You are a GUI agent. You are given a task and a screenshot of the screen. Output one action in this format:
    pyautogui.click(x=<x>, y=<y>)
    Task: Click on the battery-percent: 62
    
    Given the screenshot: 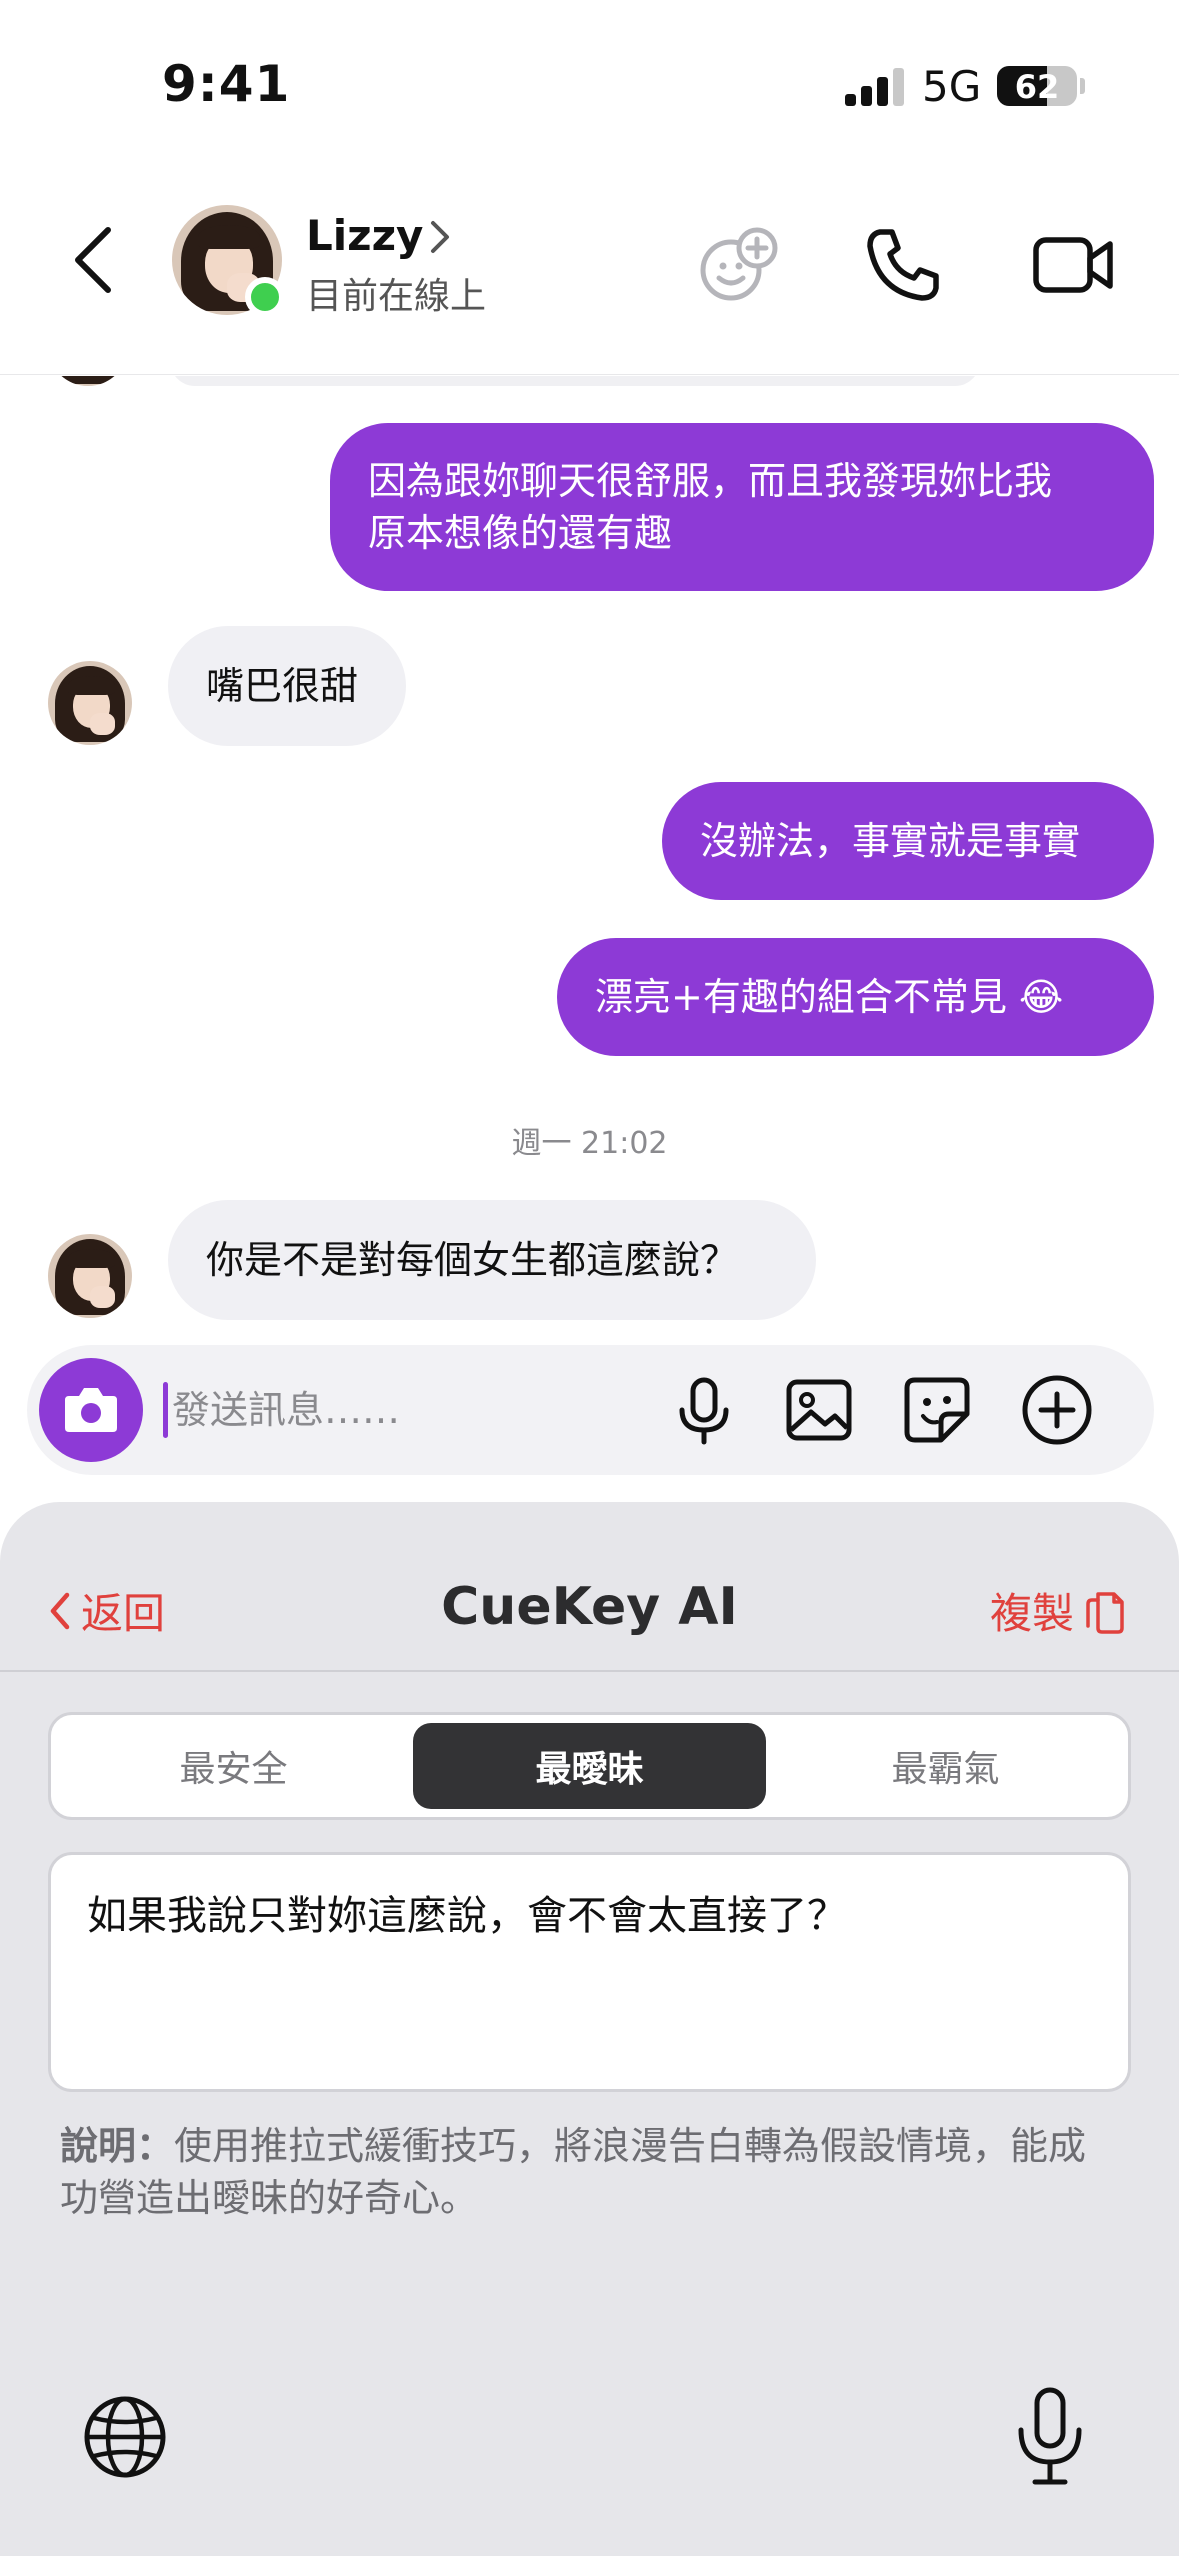 What is the action you would take?
    pyautogui.click(x=1037, y=87)
    